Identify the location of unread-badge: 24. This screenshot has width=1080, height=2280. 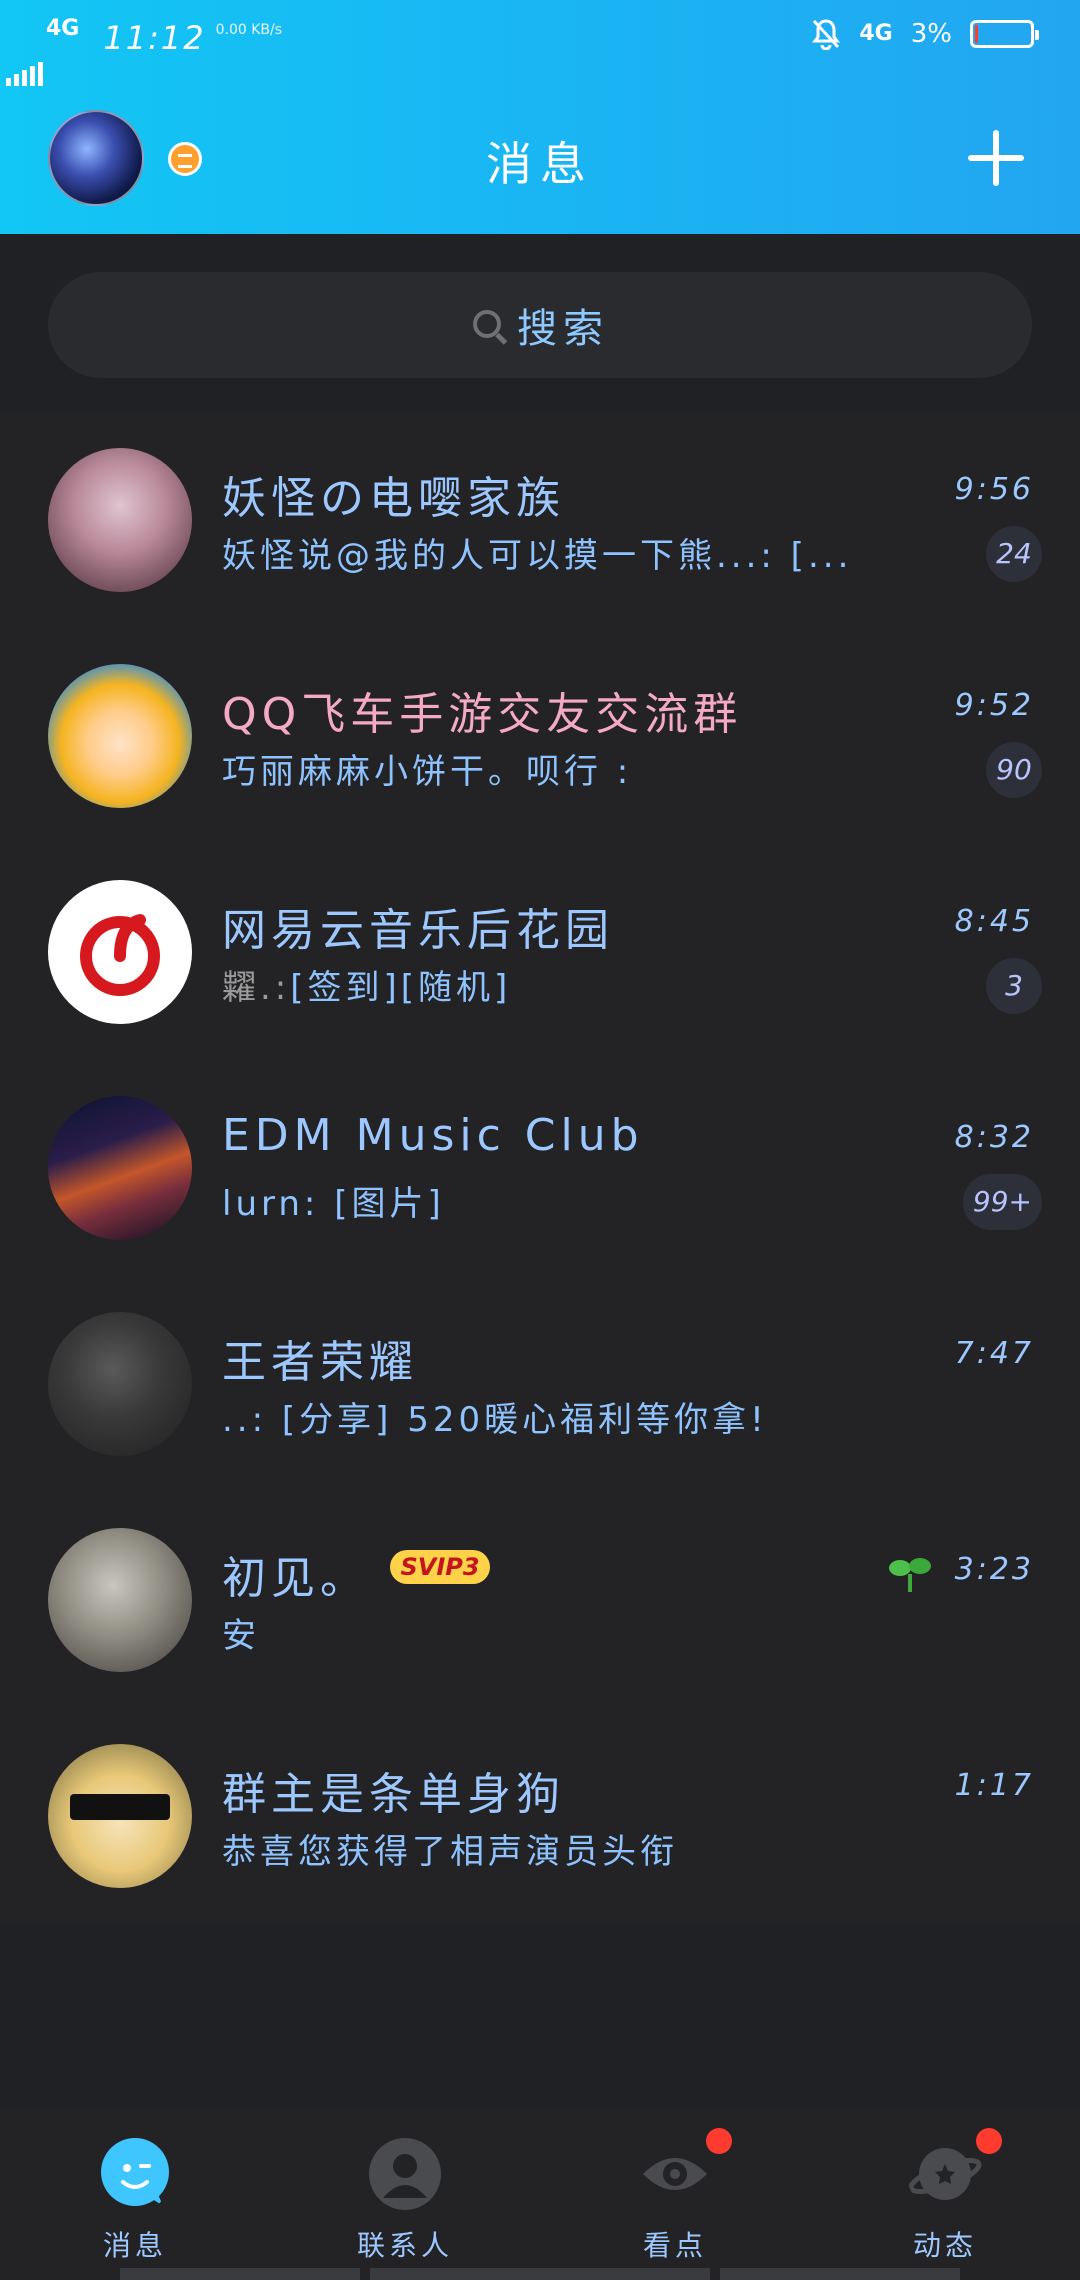
(1014, 554).